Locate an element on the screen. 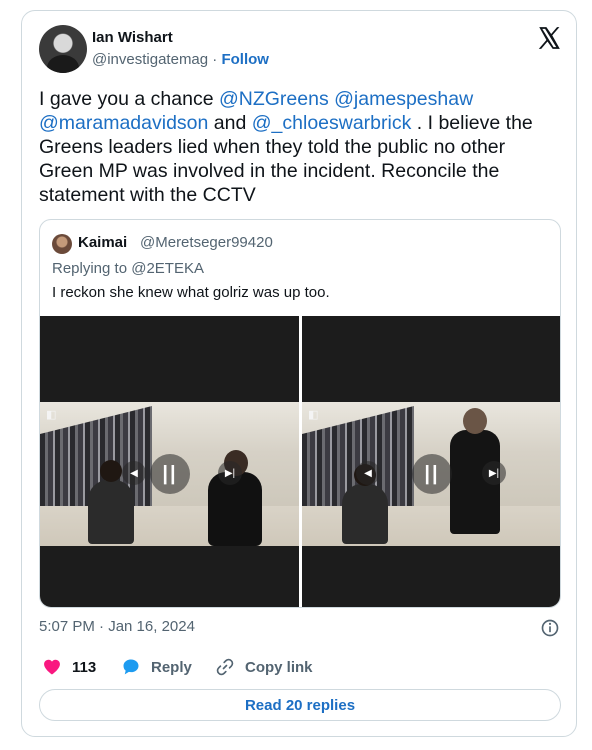 This screenshot has height=750, width=592. follow-button: Follow is located at coordinates (245, 59).